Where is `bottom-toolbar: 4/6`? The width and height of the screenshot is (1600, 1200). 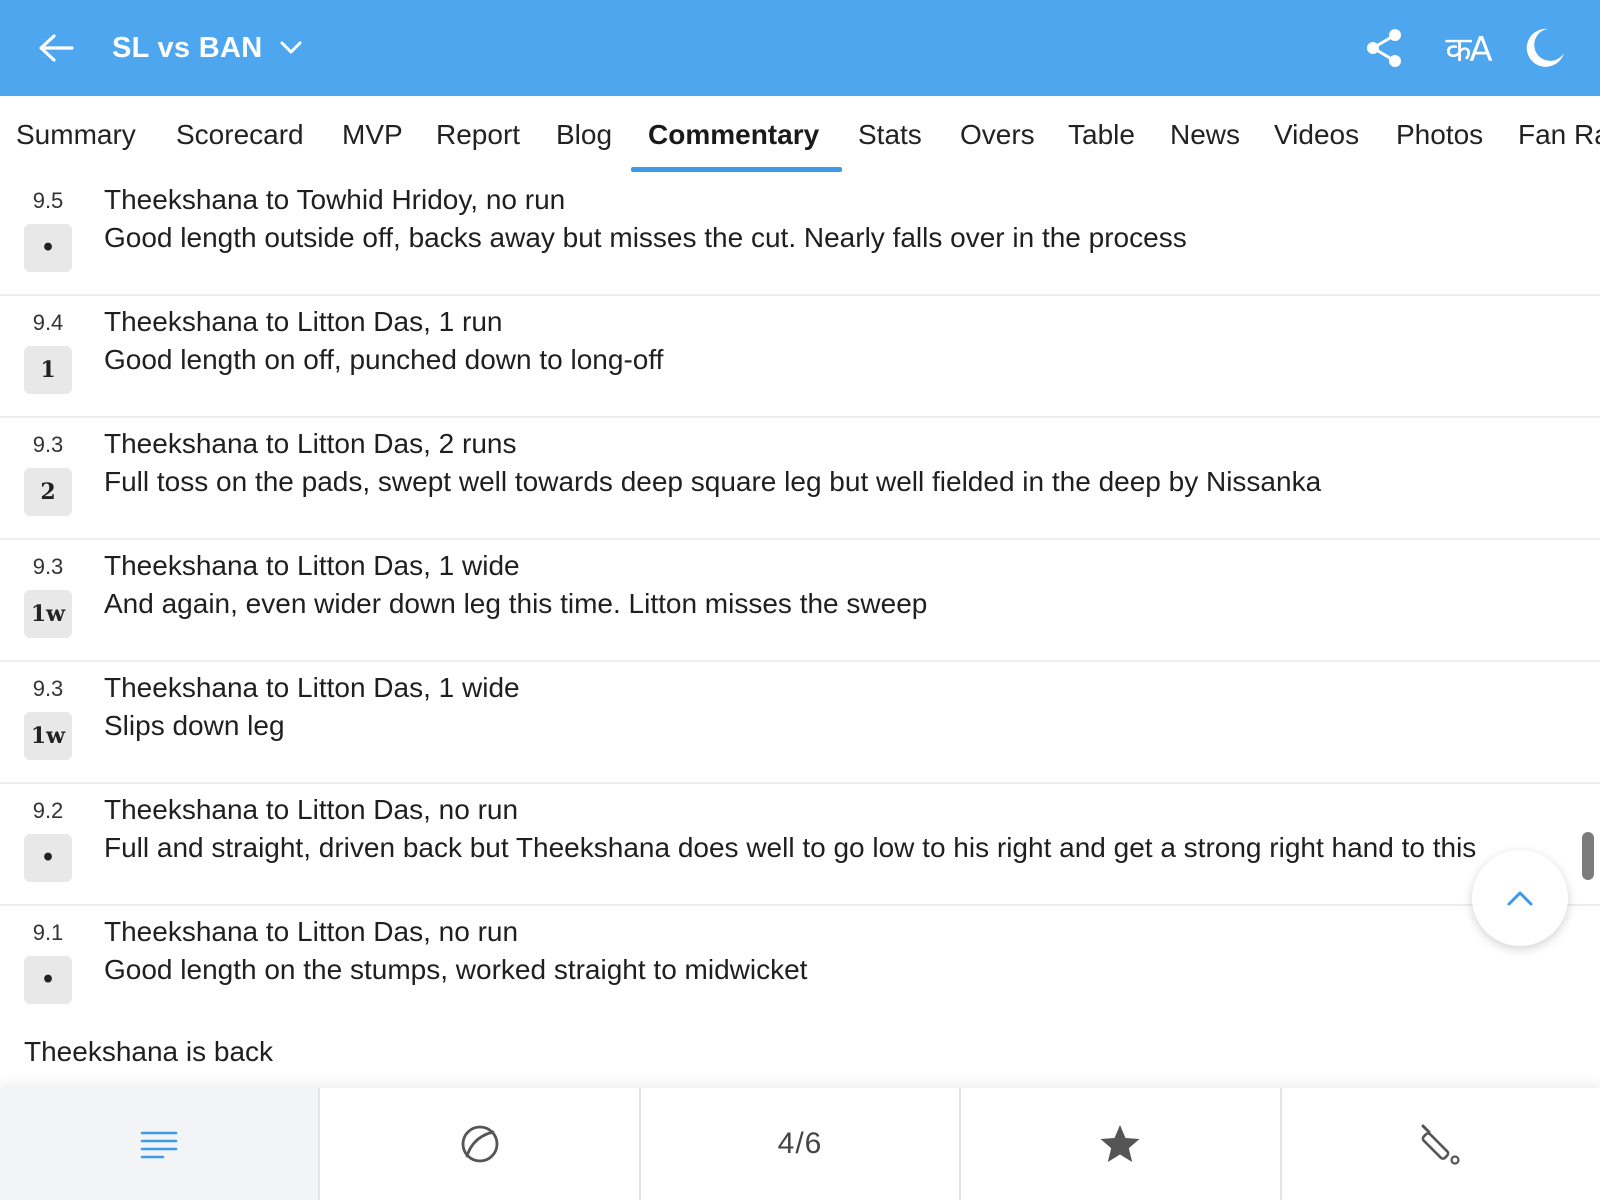 bottom-toolbar: 4/6 is located at coordinates (800, 1144).